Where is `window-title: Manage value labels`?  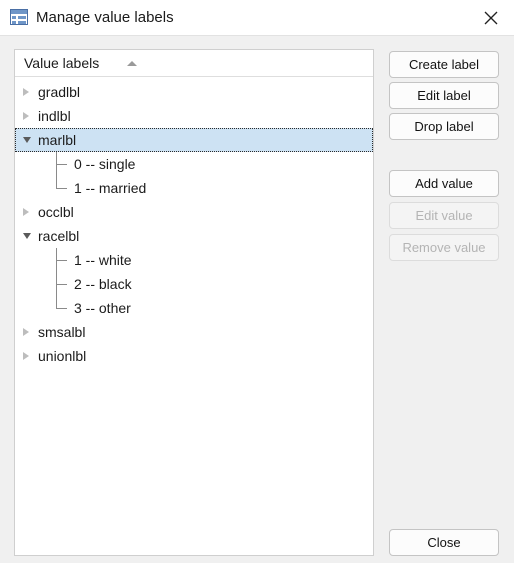 window-title: Manage value labels is located at coordinates (105, 17).